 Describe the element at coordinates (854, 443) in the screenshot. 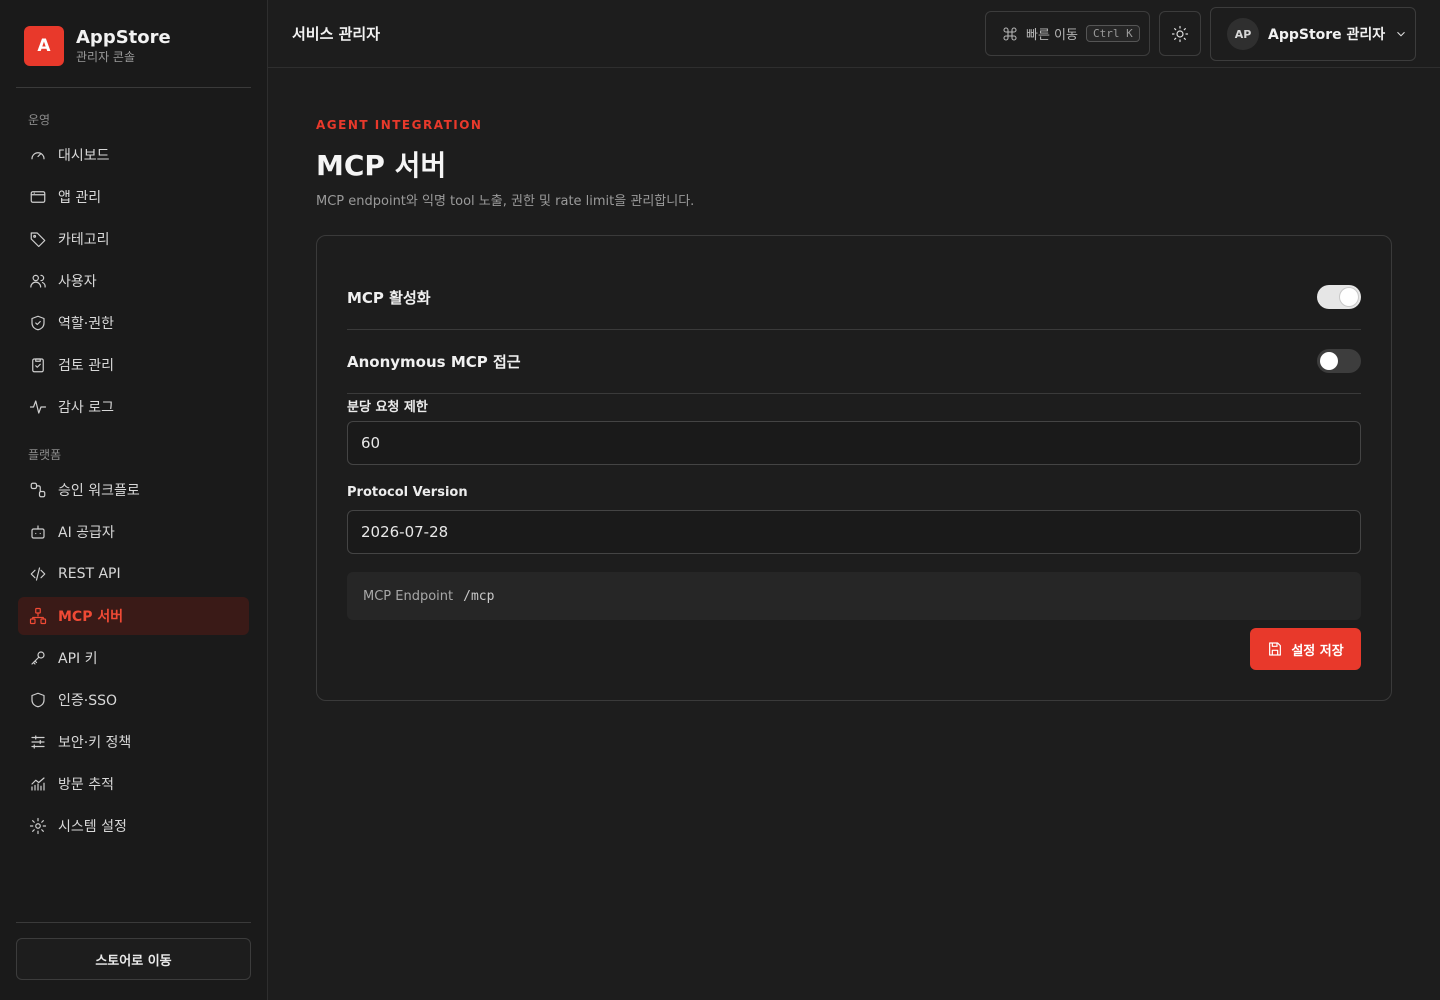

I see `rate-limit-input: 60` at that location.